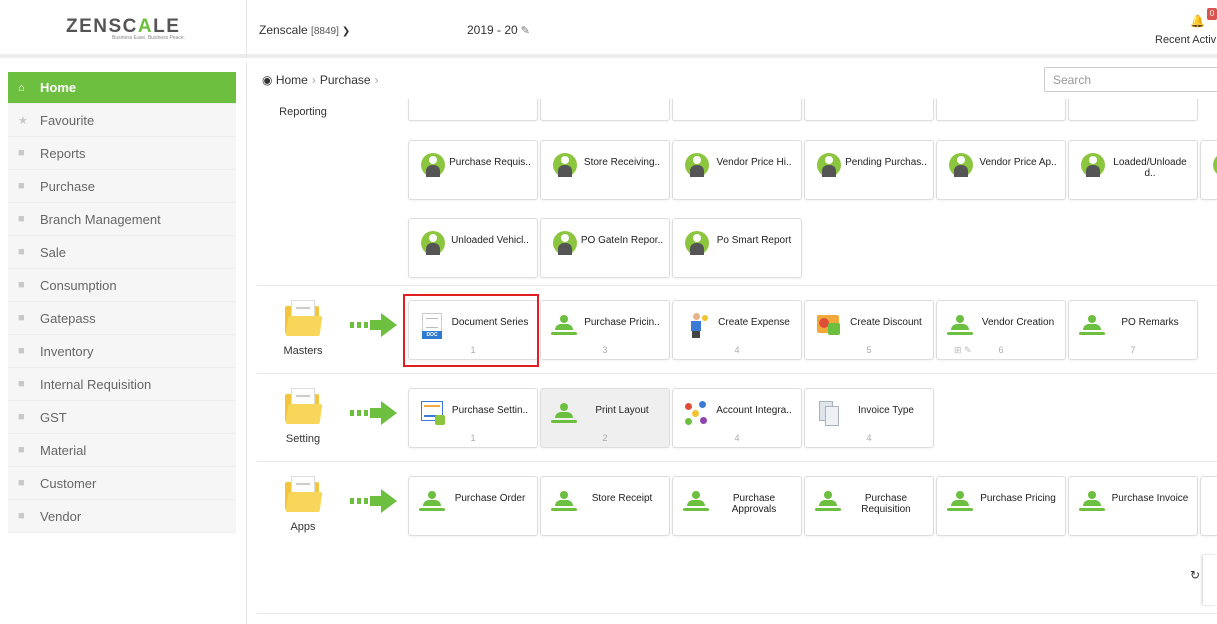 The image size is (1217, 624). Describe the element at coordinates (737, 330) in the screenshot. I see `master-tile: Create Expense 4` at that location.